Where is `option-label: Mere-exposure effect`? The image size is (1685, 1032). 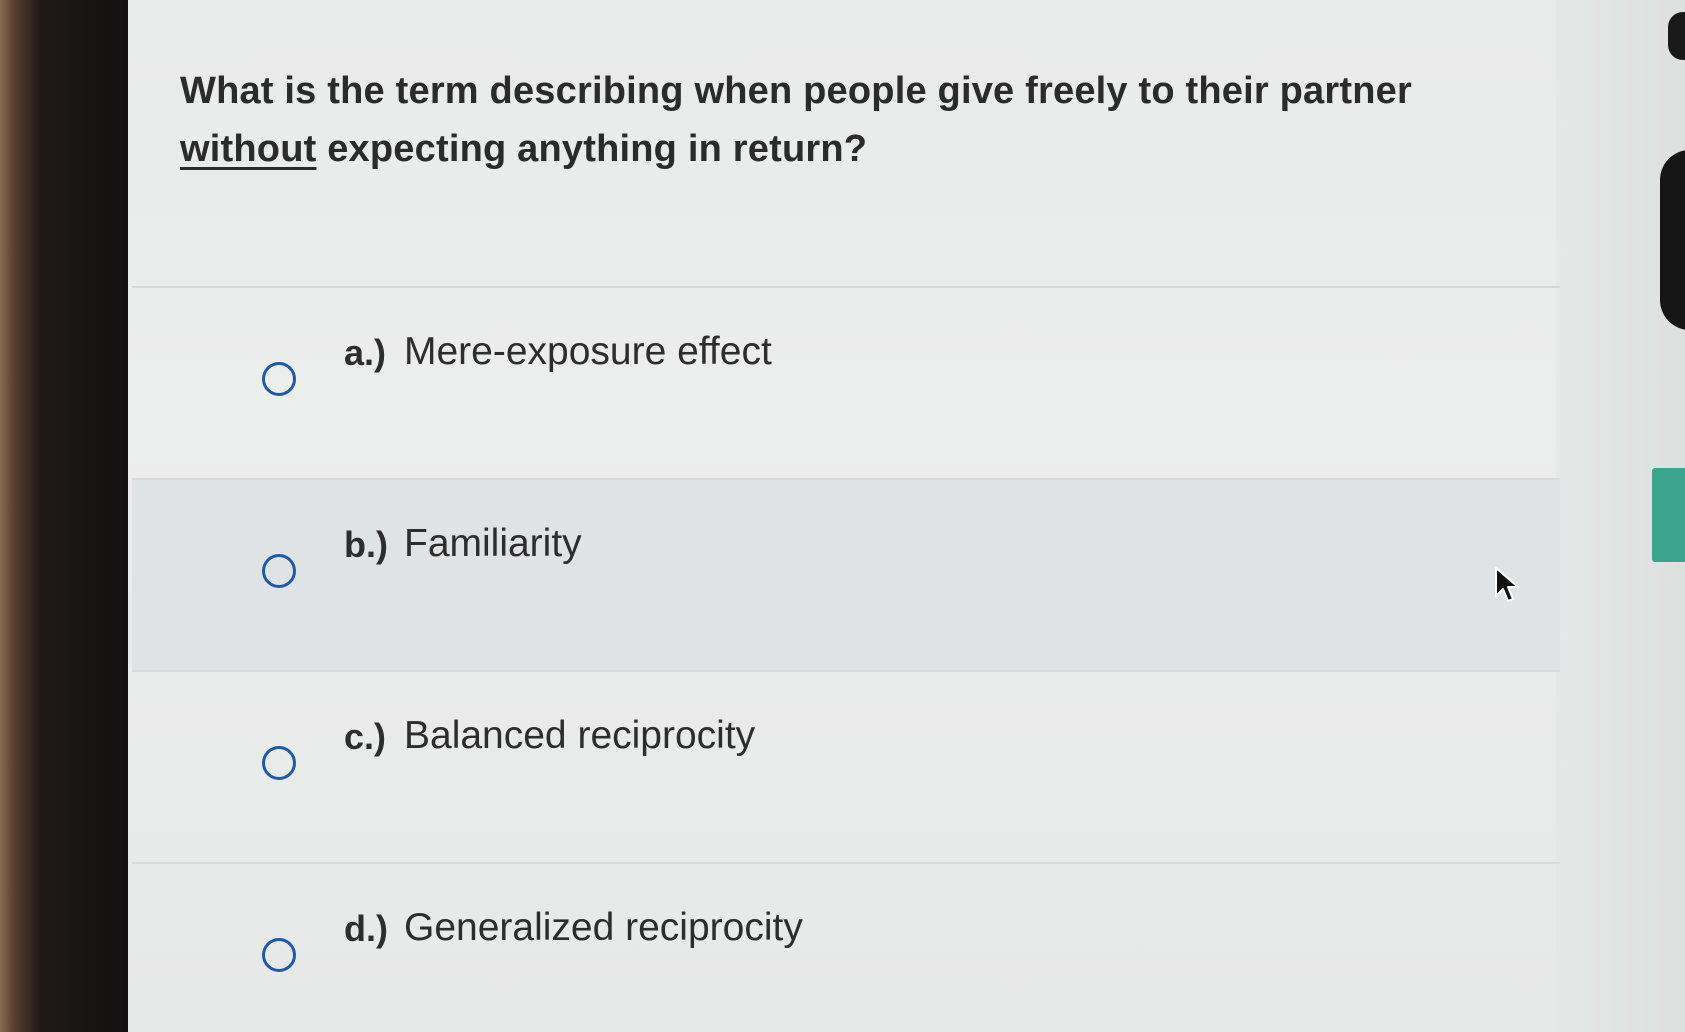
option-label: Mere-exposure effect is located at coordinates (588, 351).